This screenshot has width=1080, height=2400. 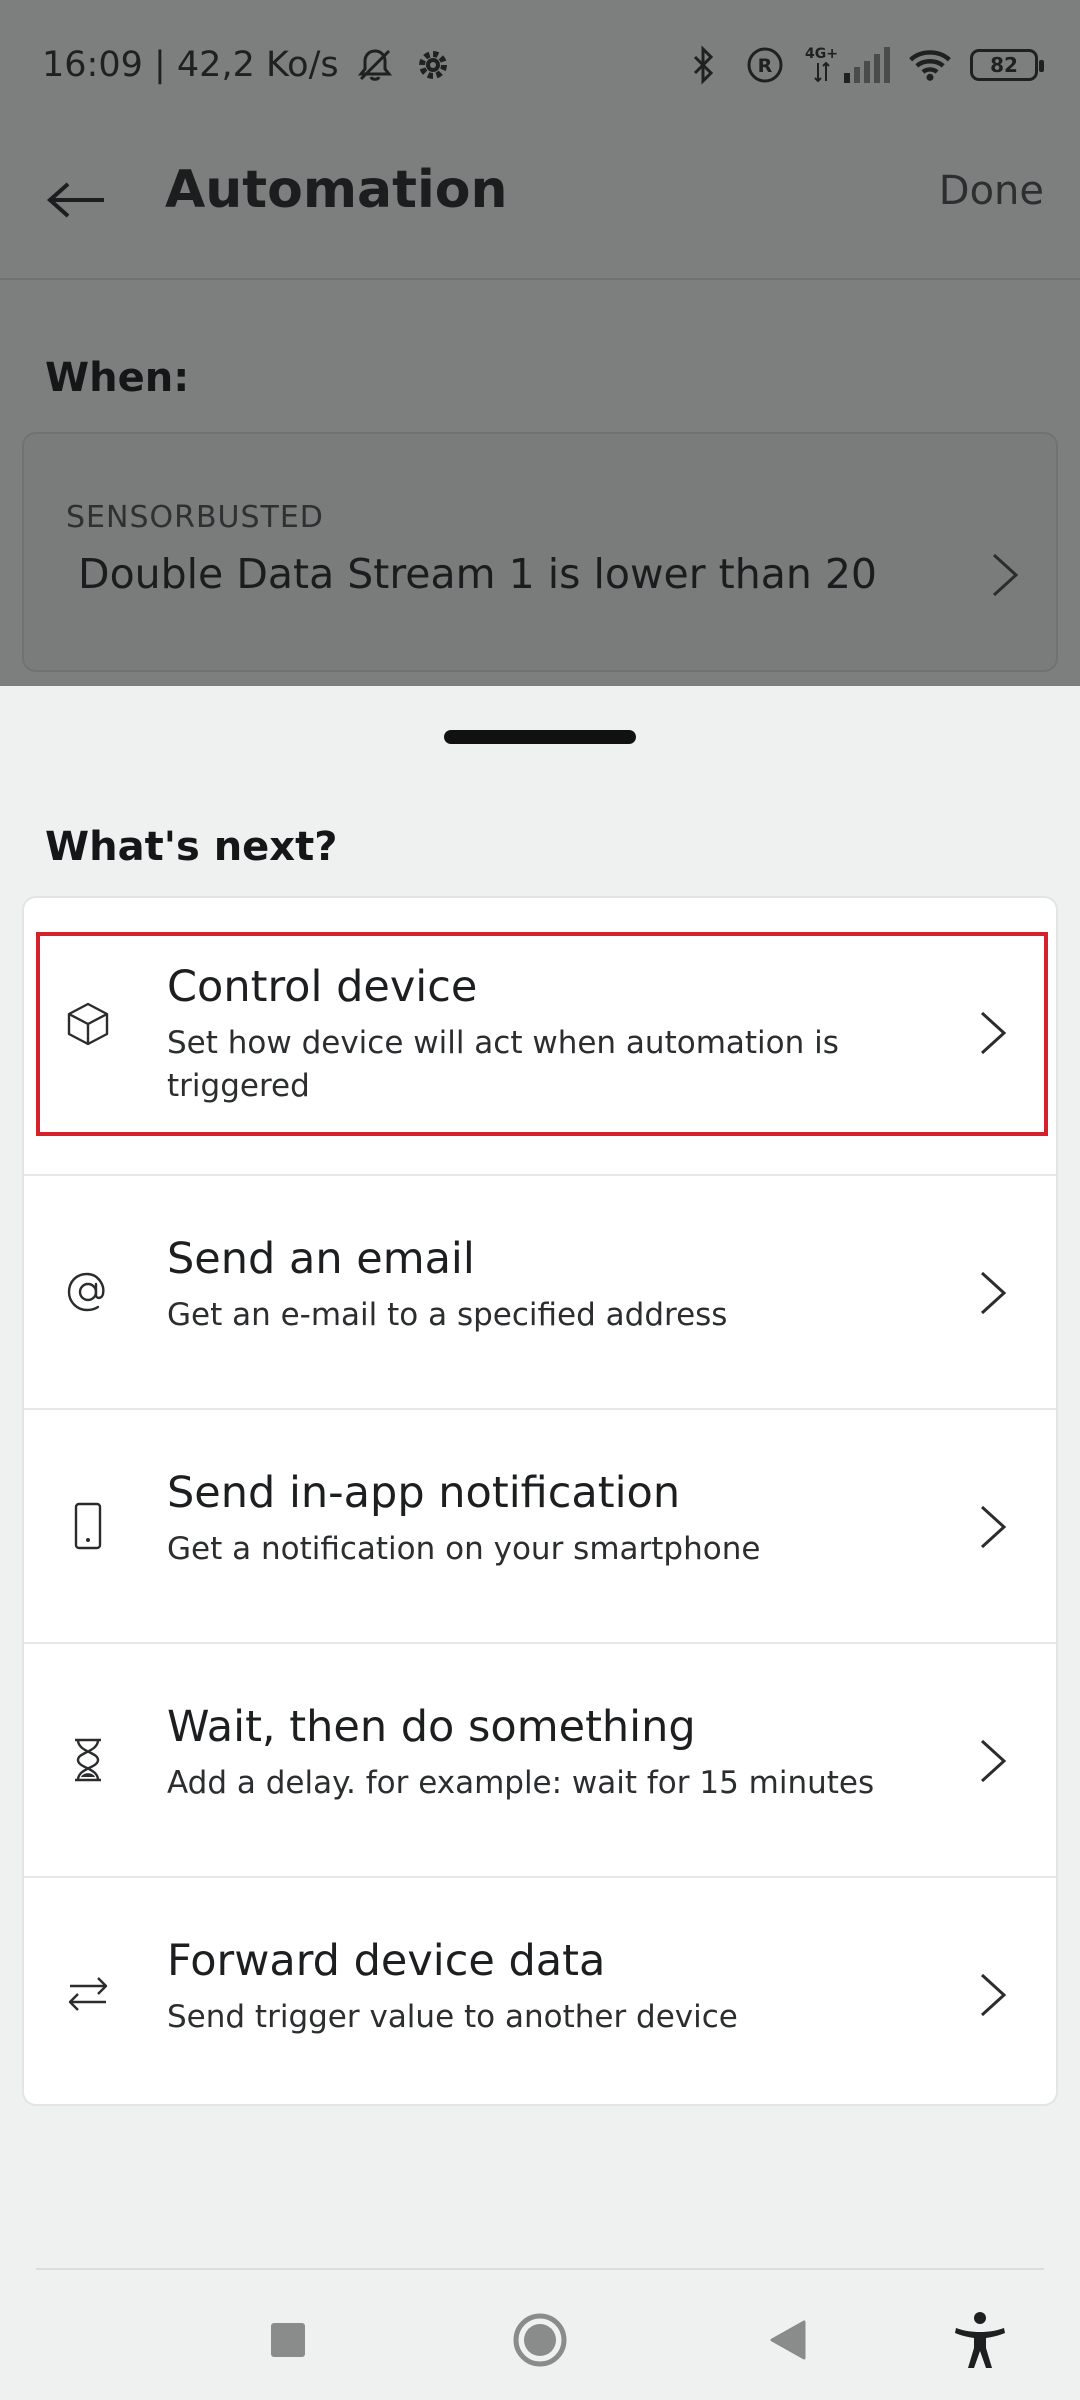 I want to click on back-triangle-icon, so click(x=788, y=2340).